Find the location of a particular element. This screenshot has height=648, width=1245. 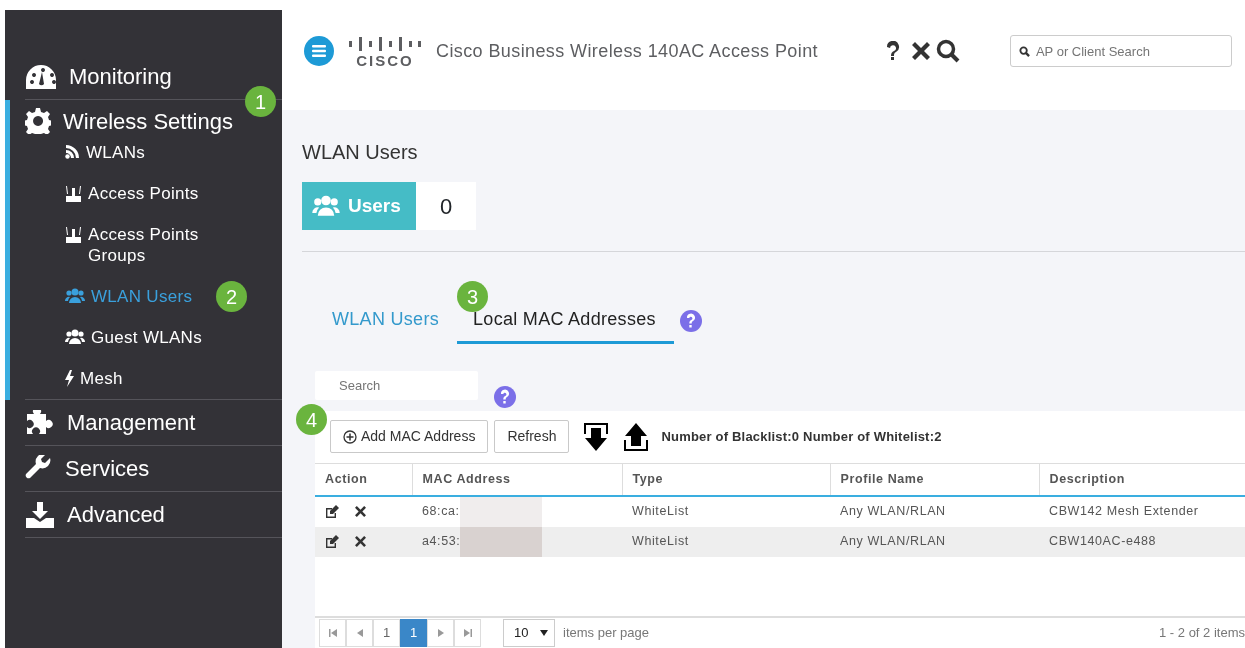

sidebar-item: Advanced is located at coordinates (153, 515).